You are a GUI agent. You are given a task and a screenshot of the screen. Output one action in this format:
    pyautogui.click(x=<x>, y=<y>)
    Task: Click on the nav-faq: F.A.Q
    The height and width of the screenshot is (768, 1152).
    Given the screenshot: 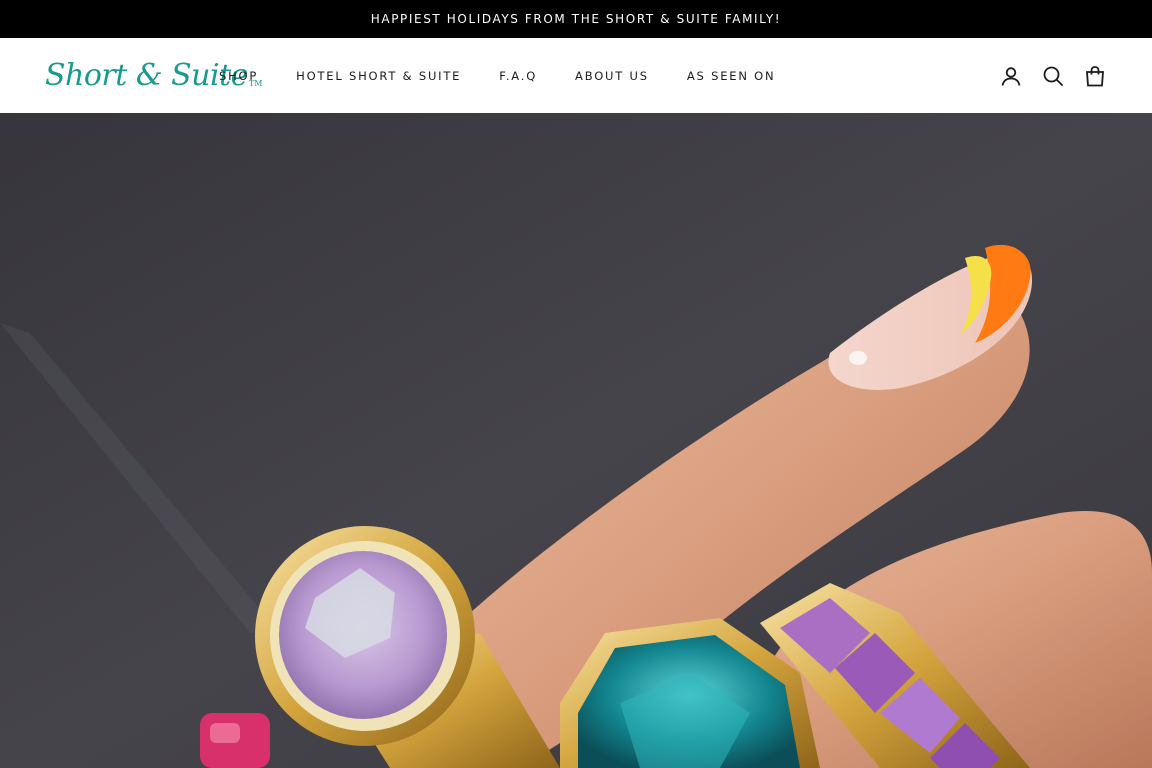 What is the action you would take?
    pyautogui.click(x=518, y=76)
    